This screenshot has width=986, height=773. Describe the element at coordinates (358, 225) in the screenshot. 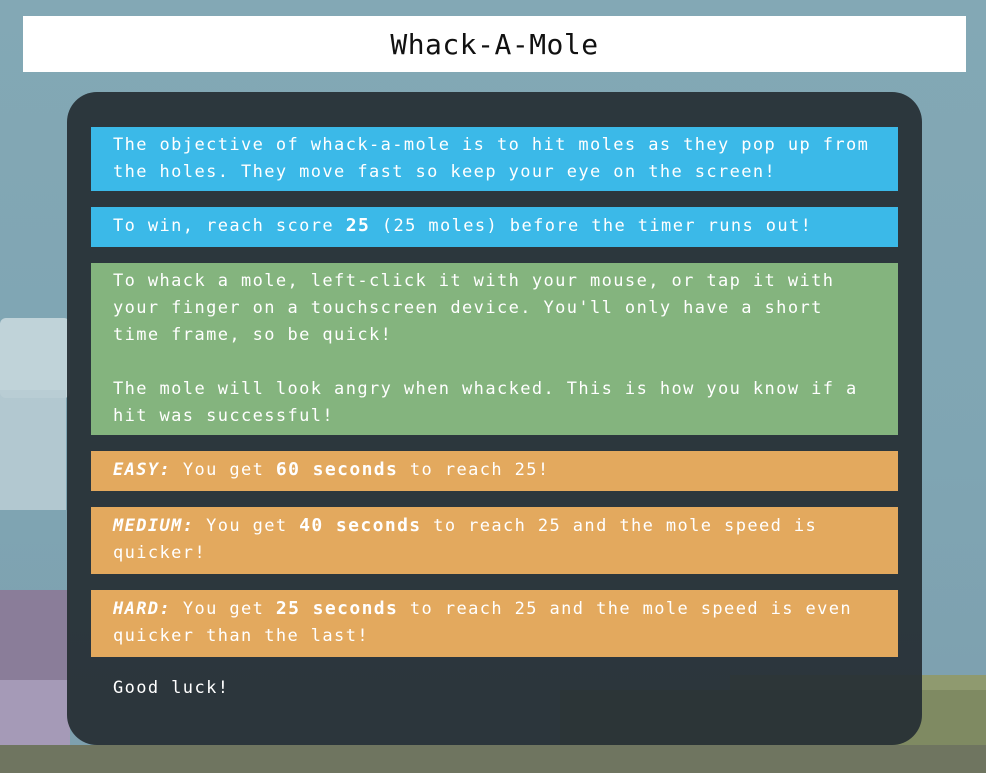

I see `win-score: 25` at that location.